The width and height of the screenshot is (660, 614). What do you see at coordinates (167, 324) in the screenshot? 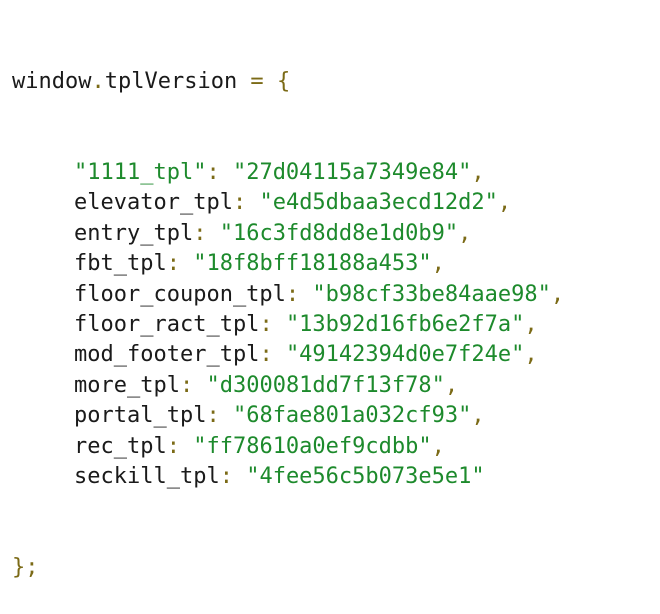
I see `entry-key: floor_ract_tpl` at bounding box center [167, 324].